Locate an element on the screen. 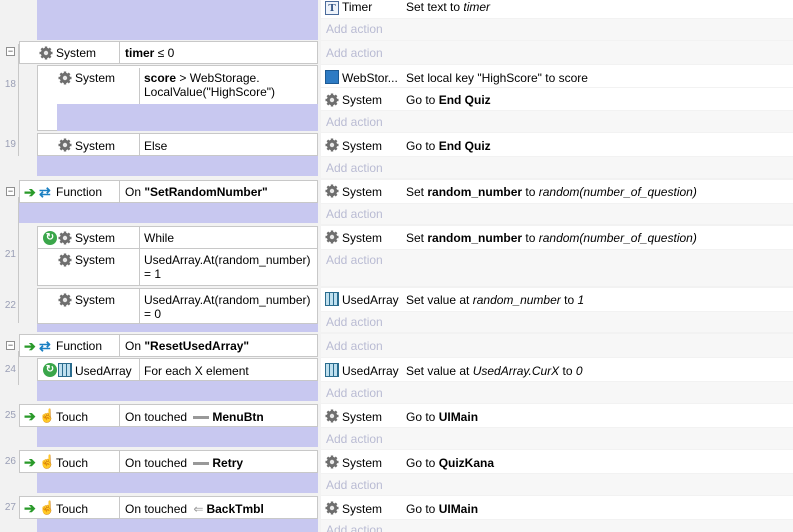  loop-icon: ↻ is located at coordinates (50, 238).